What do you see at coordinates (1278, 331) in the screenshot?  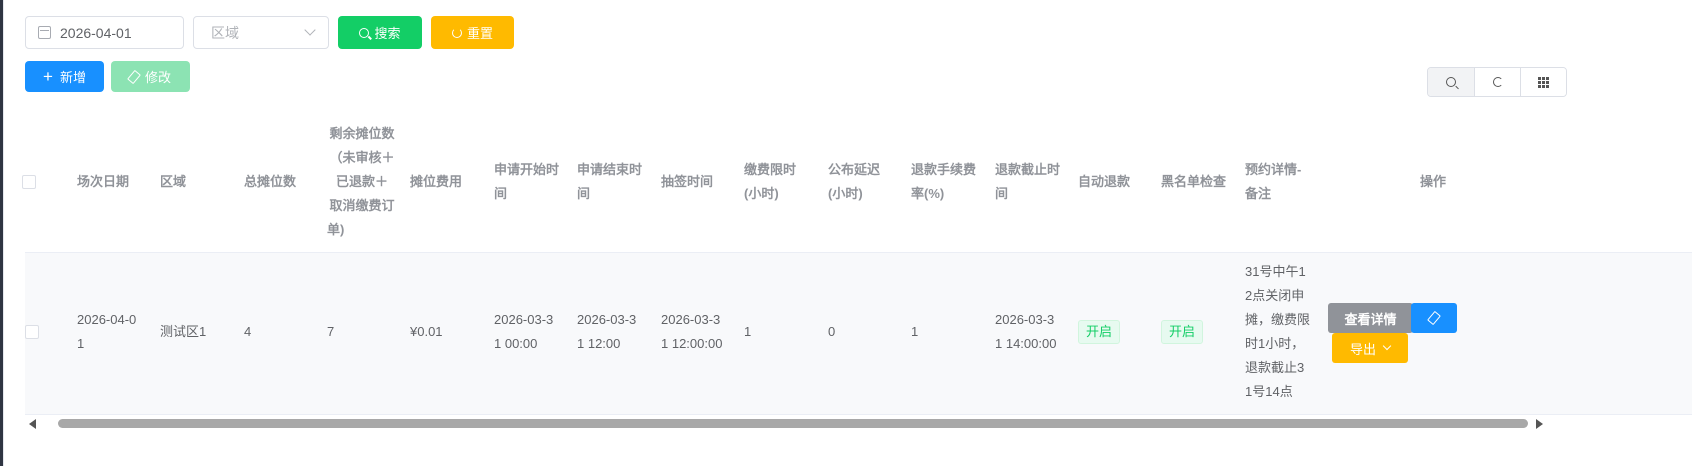 I see `cell-booking-note: 31号中午1 2点关闭申 摊，缴费限 时1小时， 退款截止3 1号14点` at bounding box center [1278, 331].